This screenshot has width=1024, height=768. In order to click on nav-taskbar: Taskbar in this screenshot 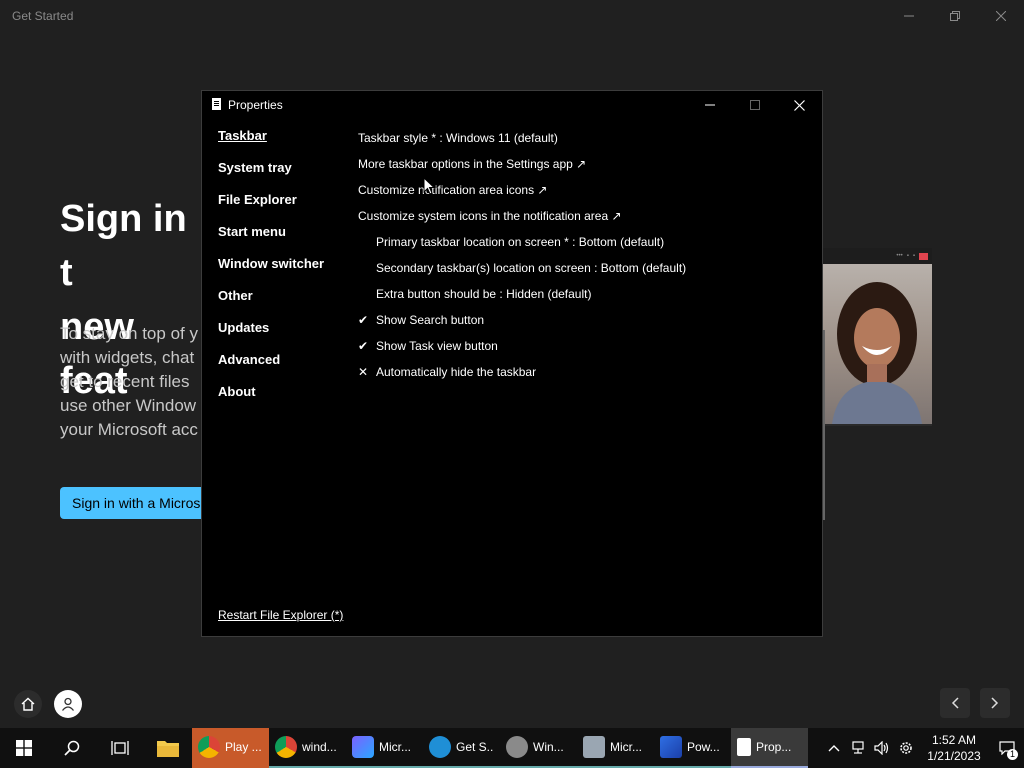, I will do `click(271, 143)`.